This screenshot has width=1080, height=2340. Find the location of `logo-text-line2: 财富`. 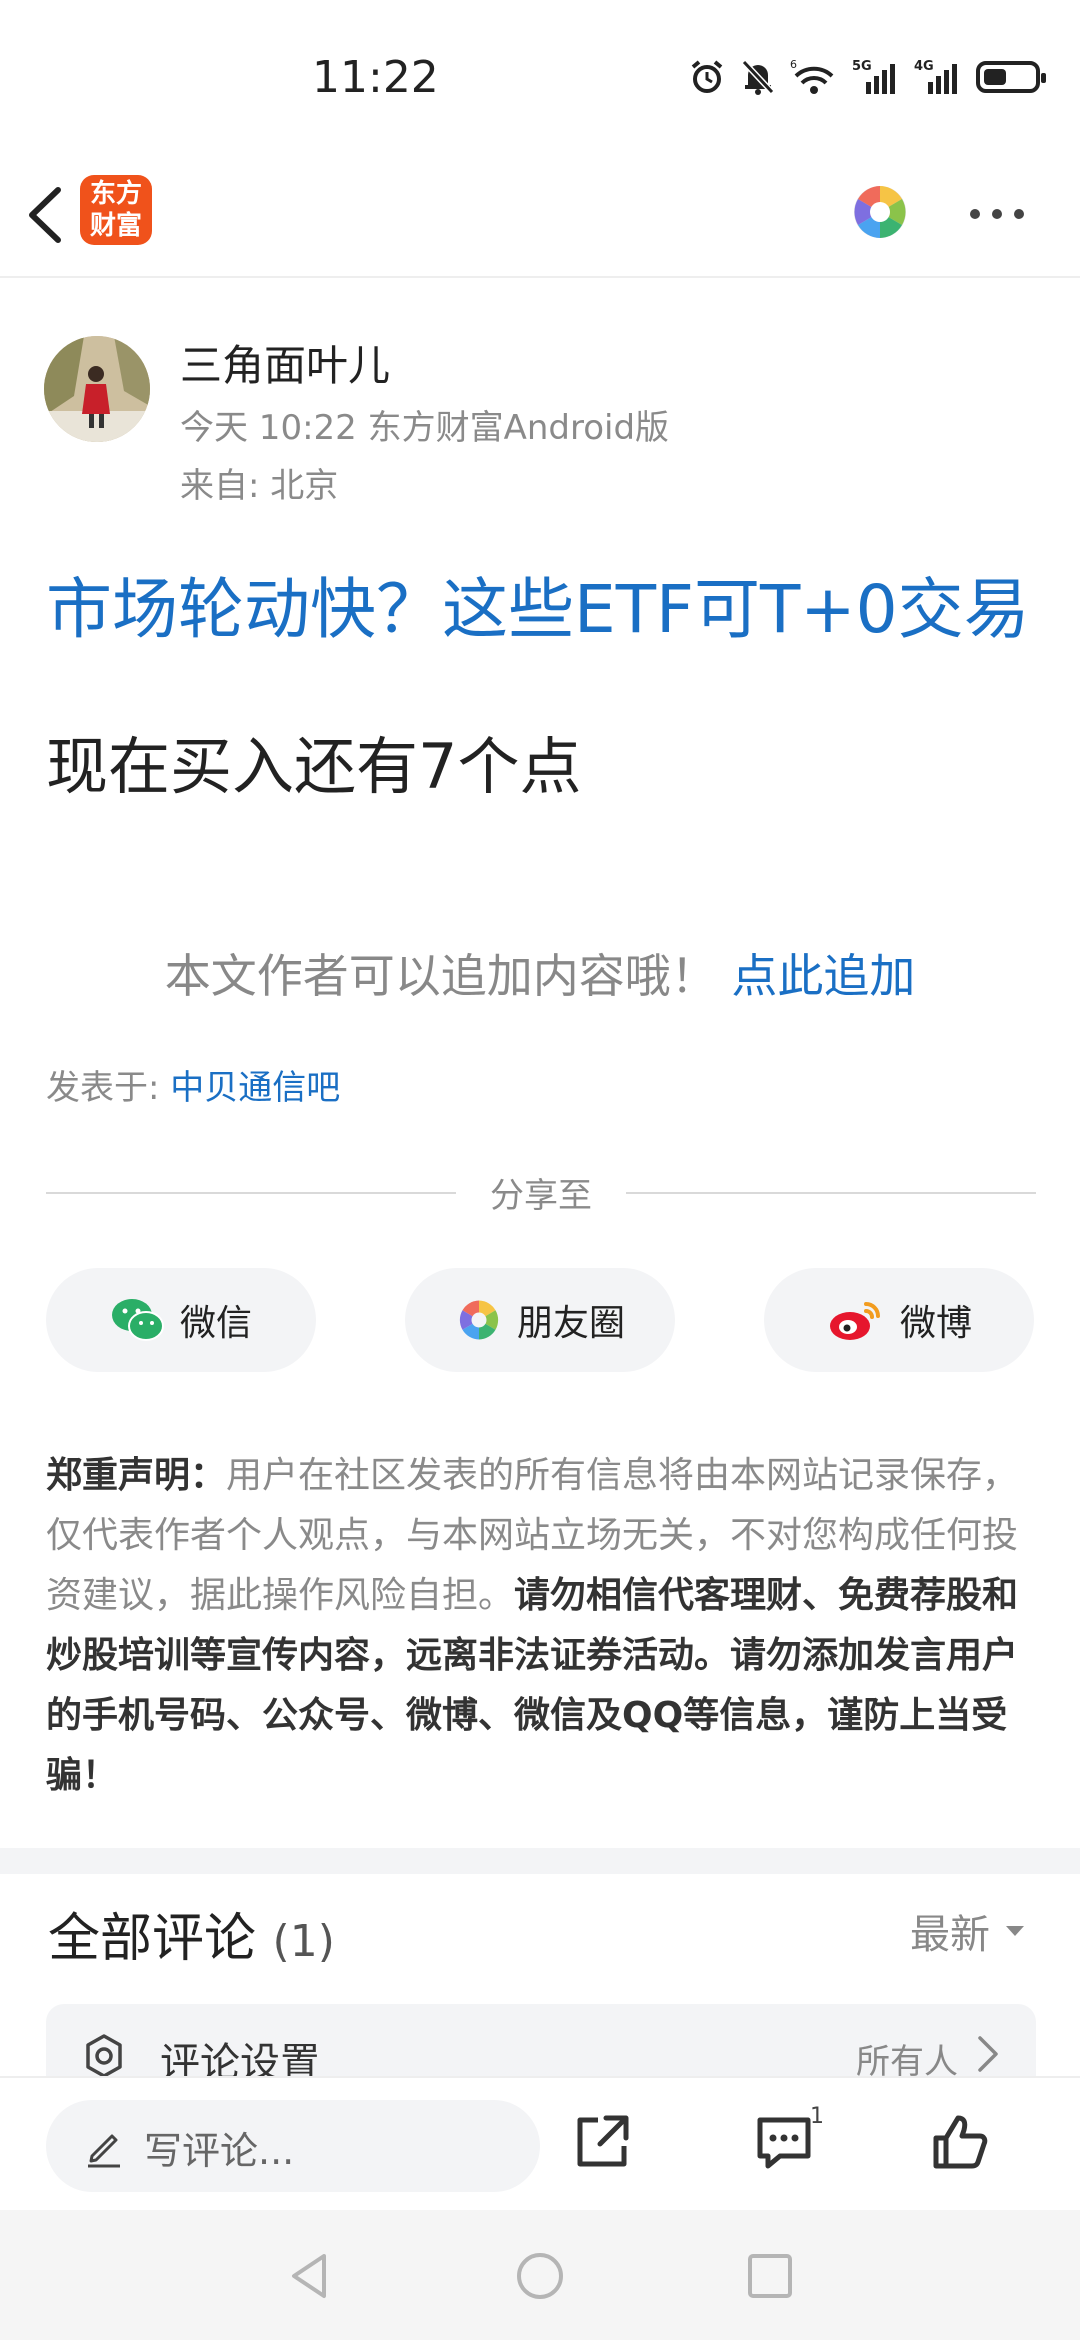

logo-text-line2: 财富 is located at coordinates (115, 226).